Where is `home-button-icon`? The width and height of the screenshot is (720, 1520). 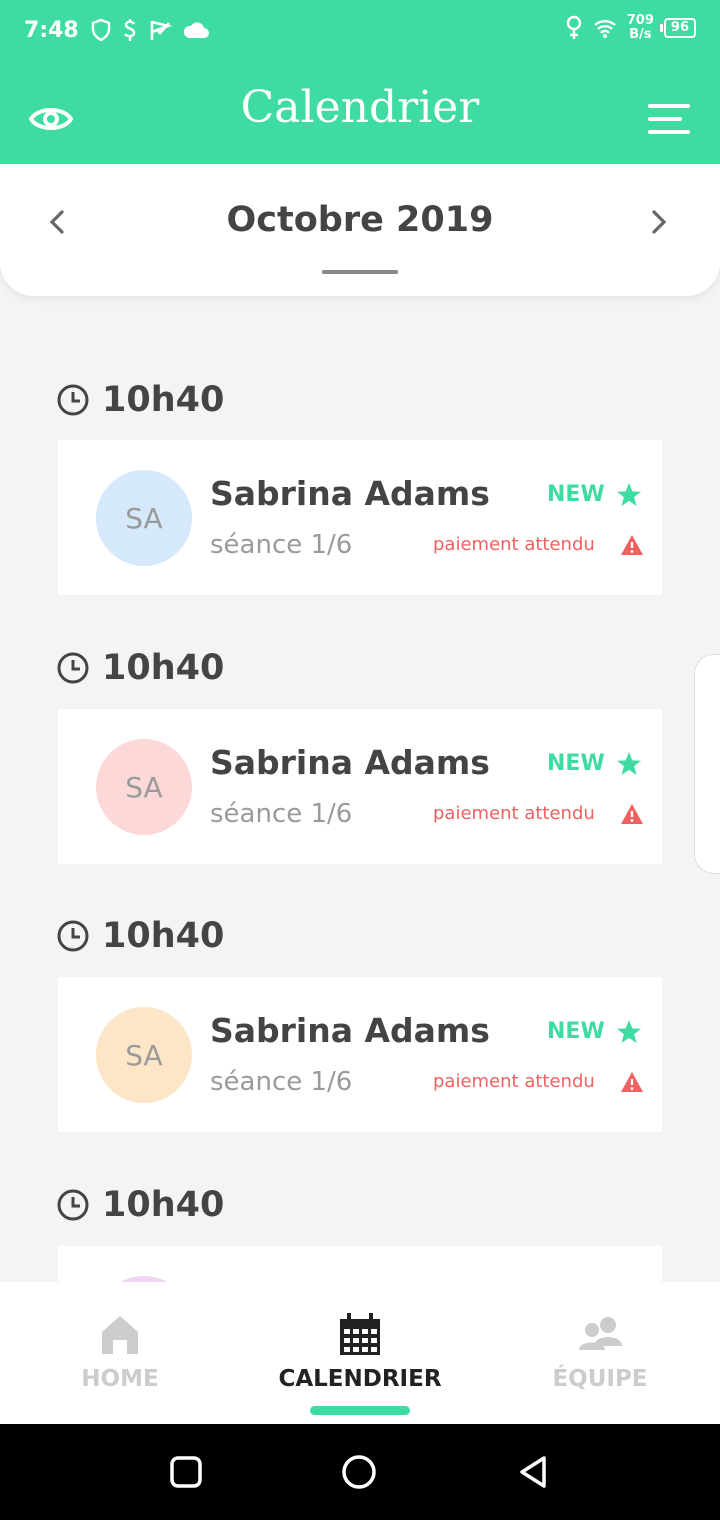
home-button-icon is located at coordinates (359, 1472).